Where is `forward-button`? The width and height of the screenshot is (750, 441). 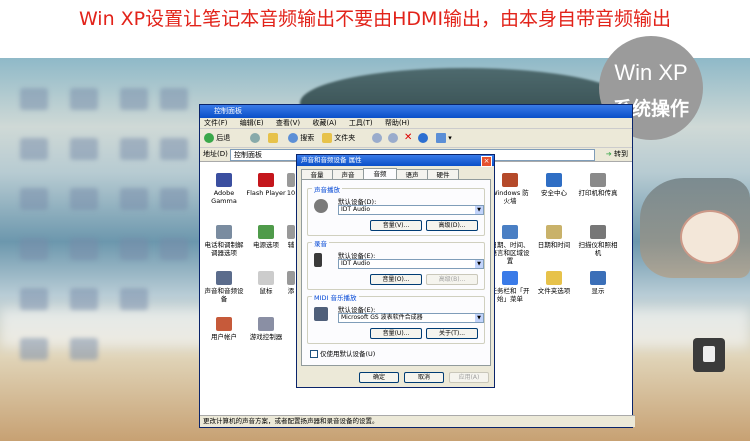 forward-button is located at coordinates (255, 138).